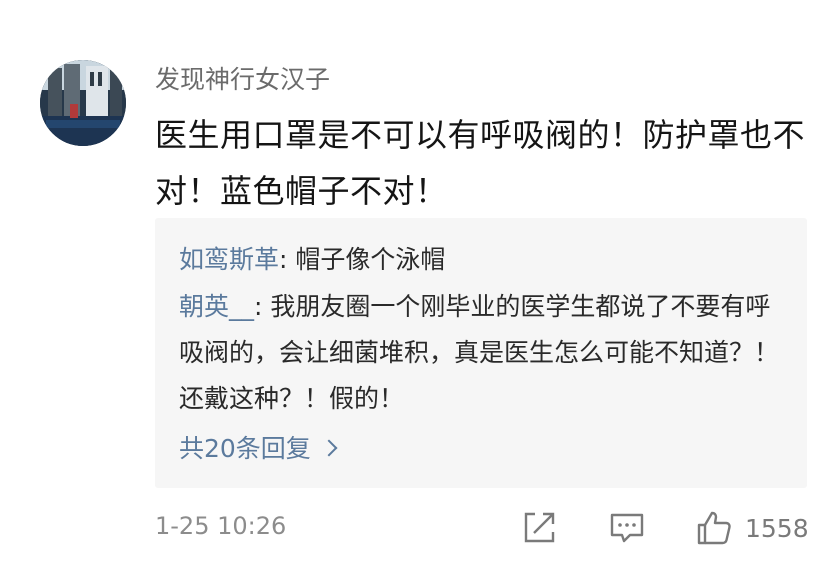  I want to click on avatar, so click(83, 103).